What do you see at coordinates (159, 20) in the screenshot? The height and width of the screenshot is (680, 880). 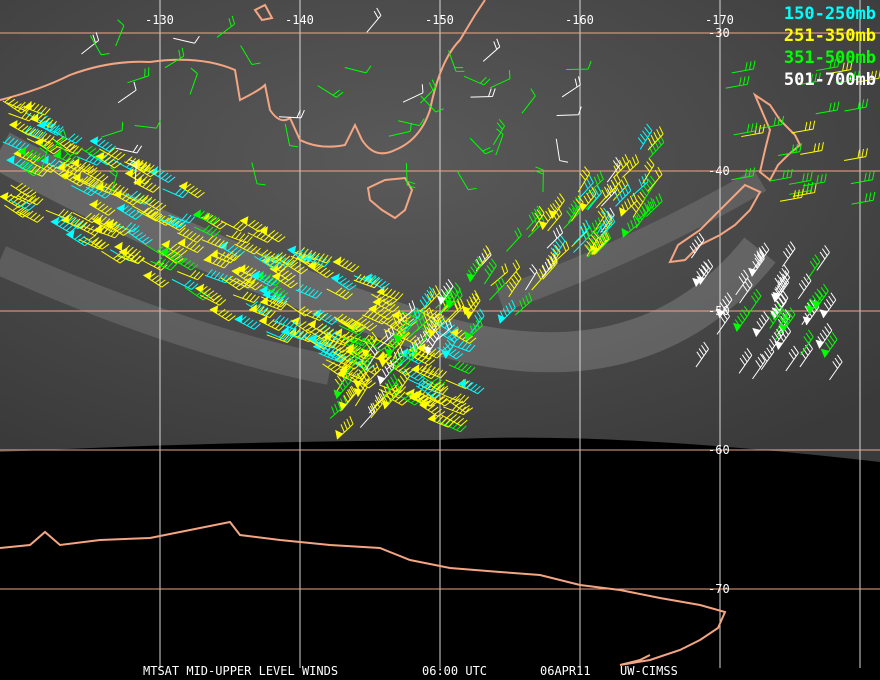 I see `longitude-label: -130` at bounding box center [159, 20].